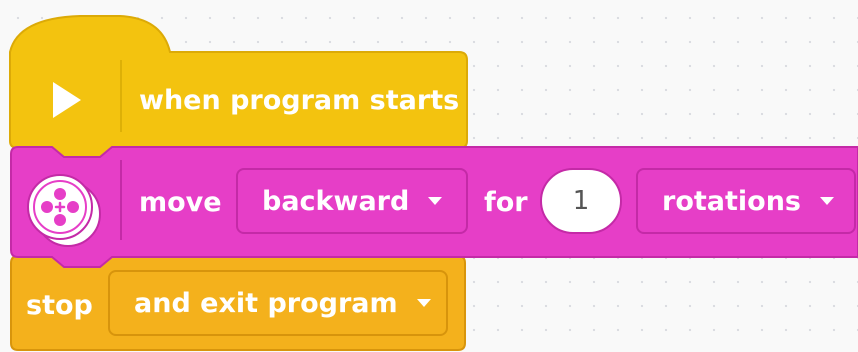 The width and height of the screenshot is (858, 352). Describe the element at coordinates (506, 202) in the screenshot. I see `for-label: for` at that location.